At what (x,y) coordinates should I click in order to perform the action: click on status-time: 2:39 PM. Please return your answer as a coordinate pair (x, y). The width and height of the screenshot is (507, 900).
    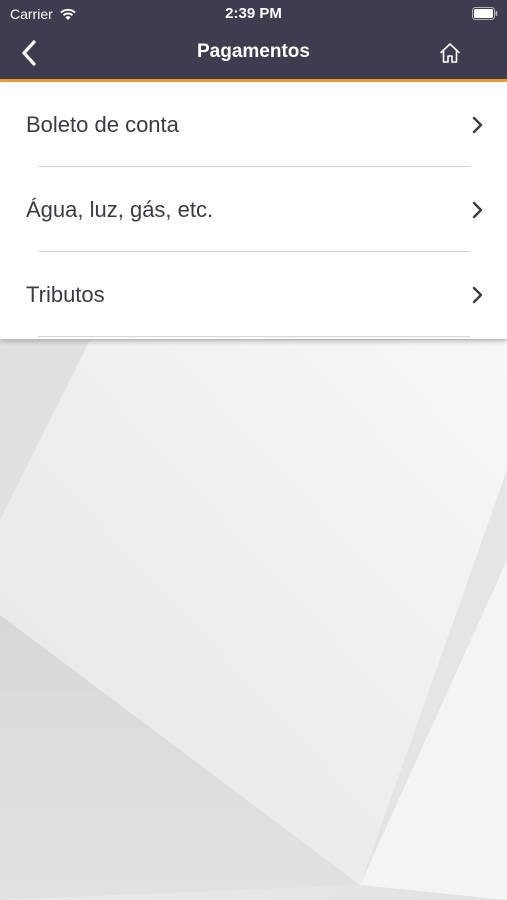
    Looking at the image, I should click on (253, 13).